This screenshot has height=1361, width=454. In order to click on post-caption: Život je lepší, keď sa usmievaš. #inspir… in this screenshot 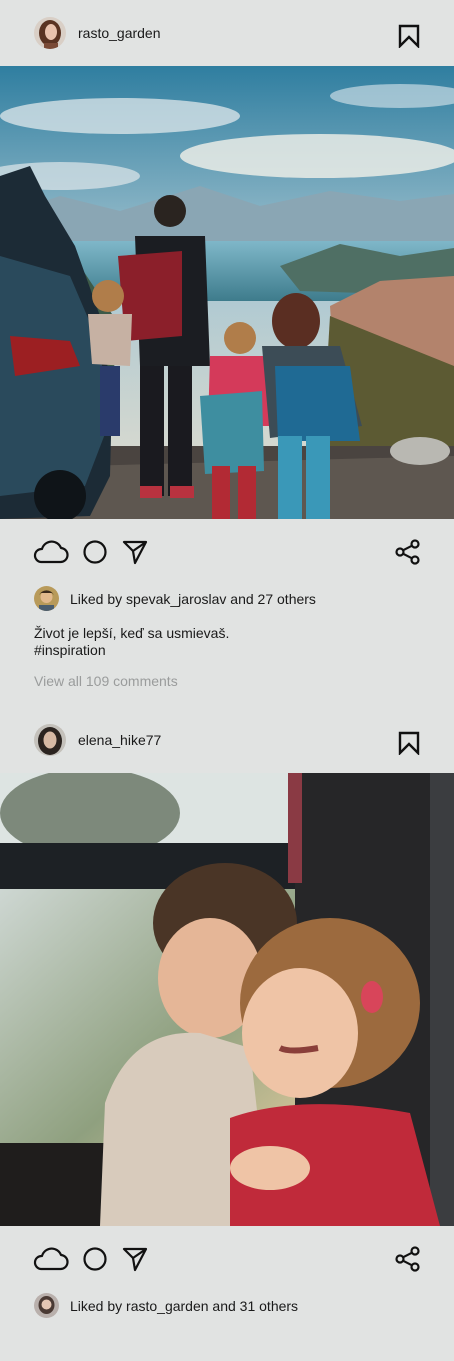, I will do `click(227, 638)`.